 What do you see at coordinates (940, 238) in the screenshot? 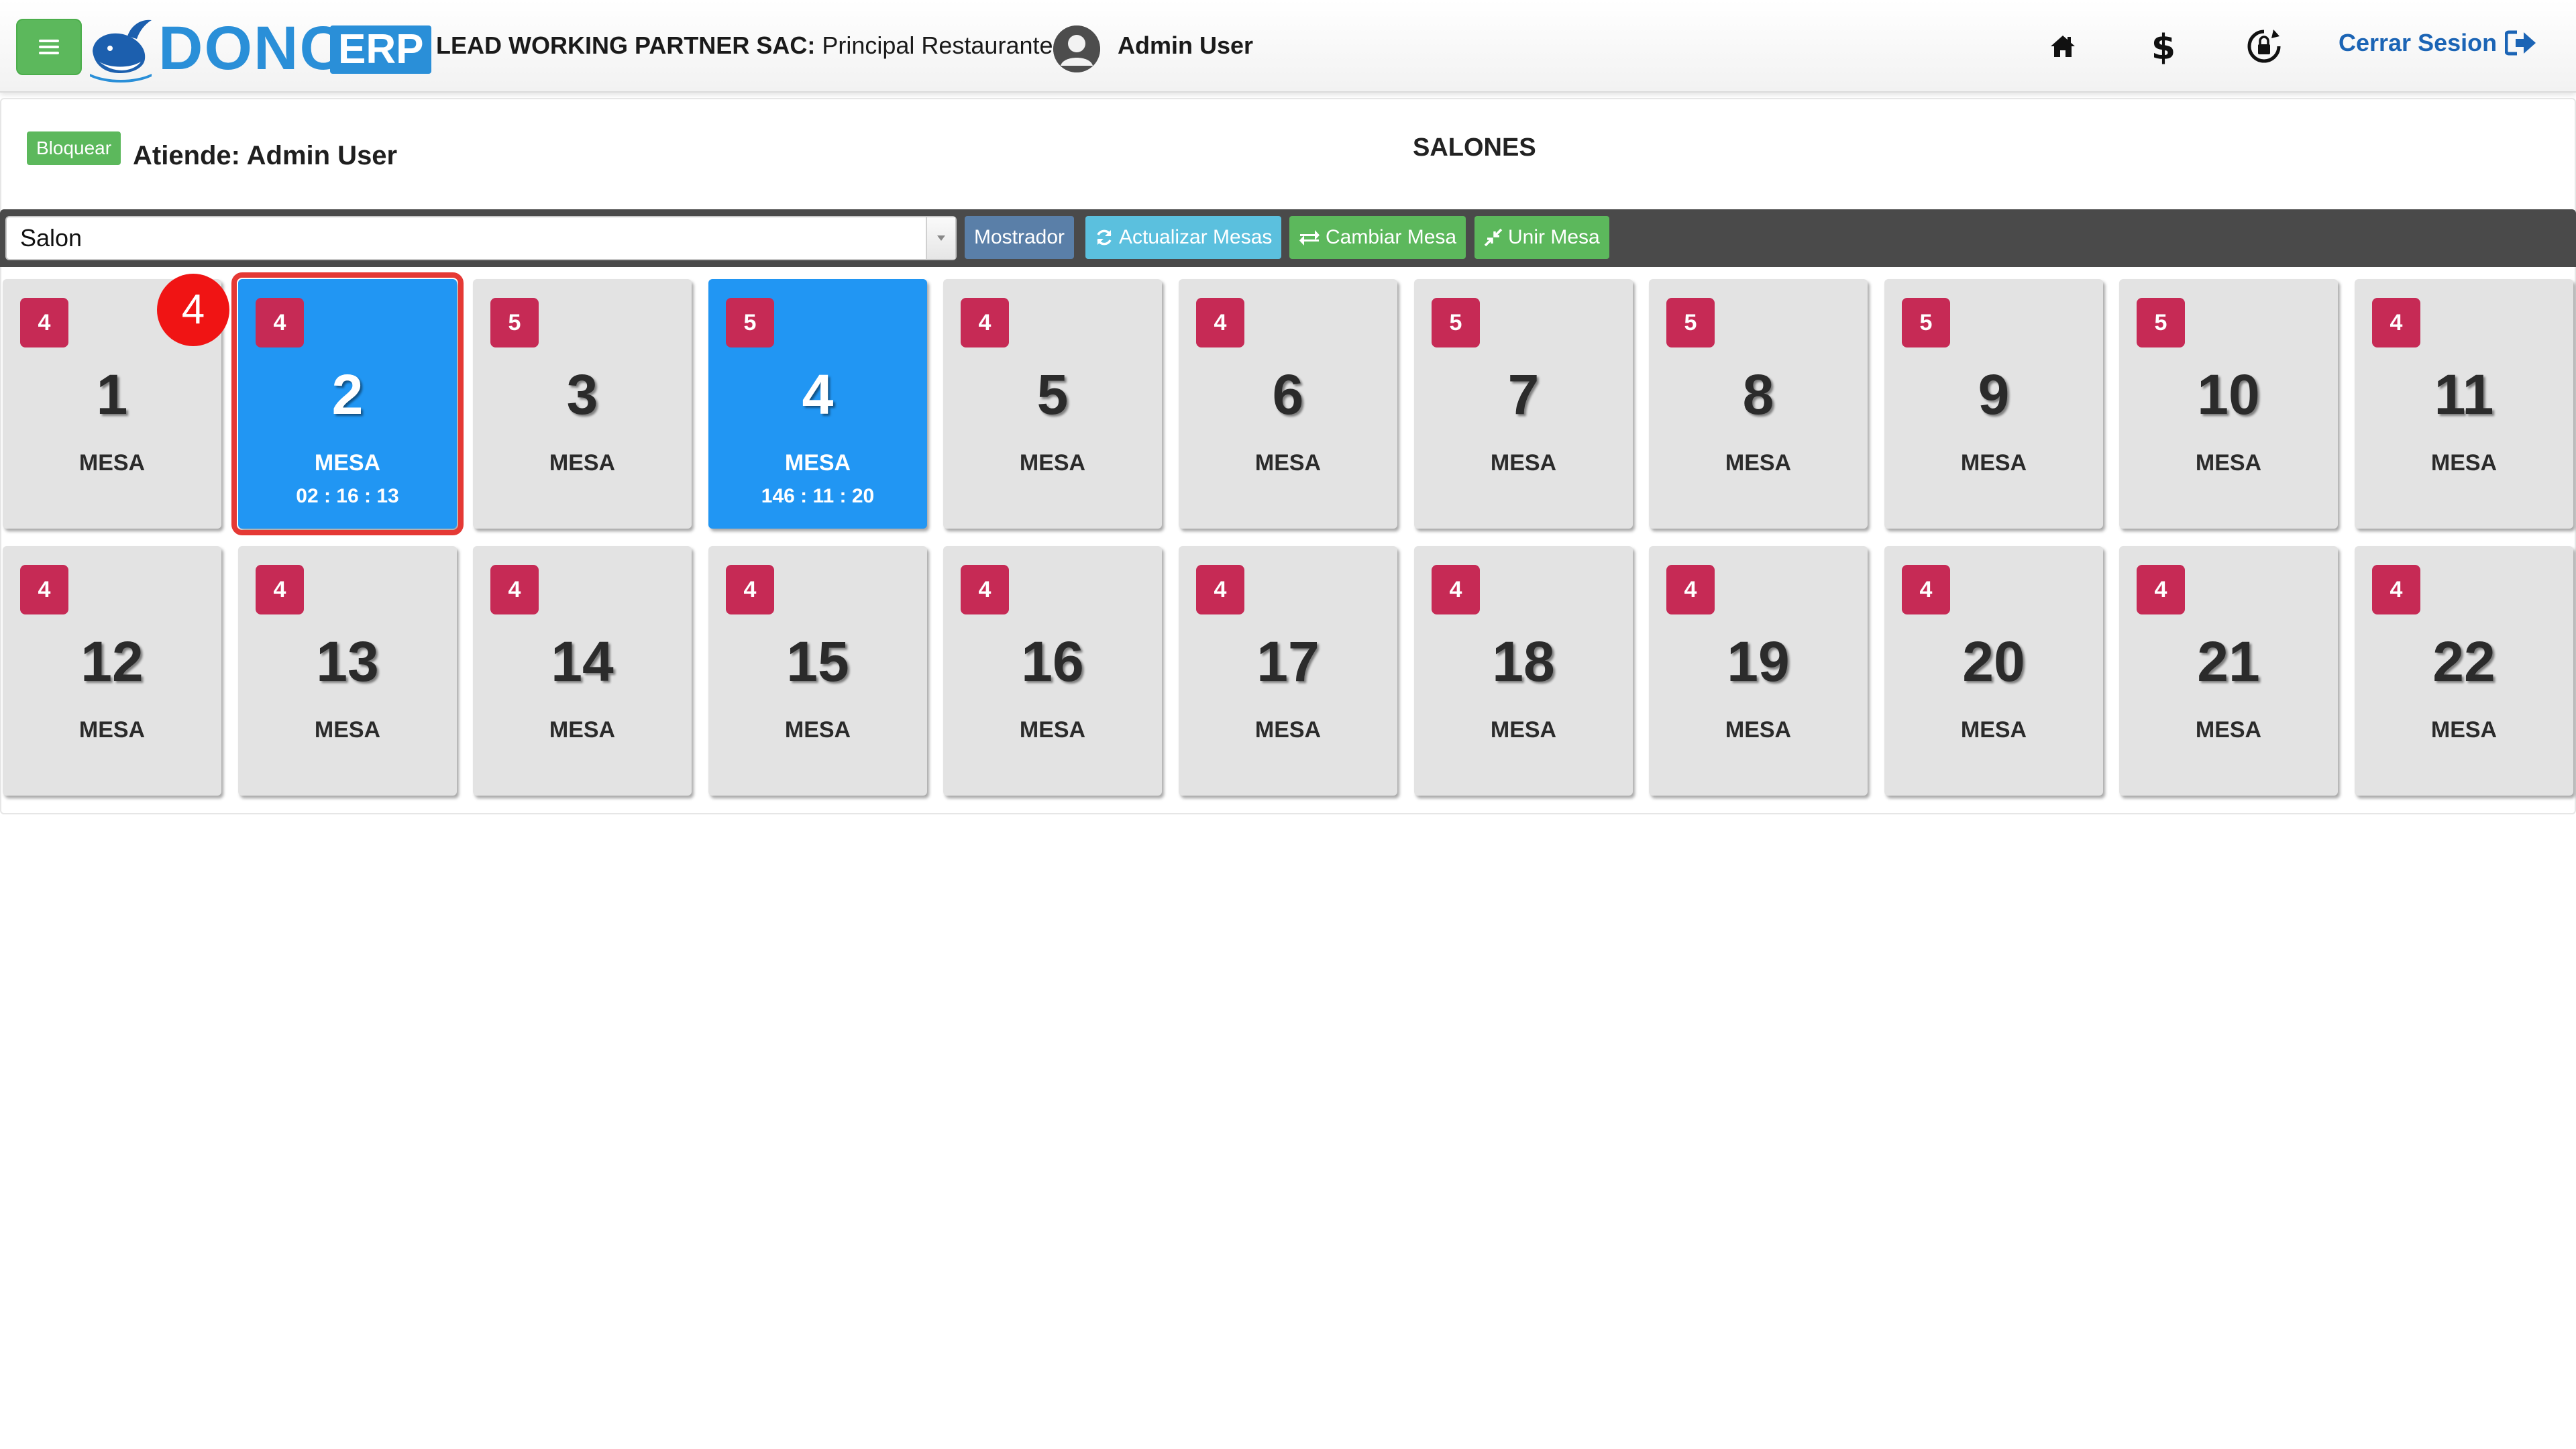
I see `chevron-down-icon` at bounding box center [940, 238].